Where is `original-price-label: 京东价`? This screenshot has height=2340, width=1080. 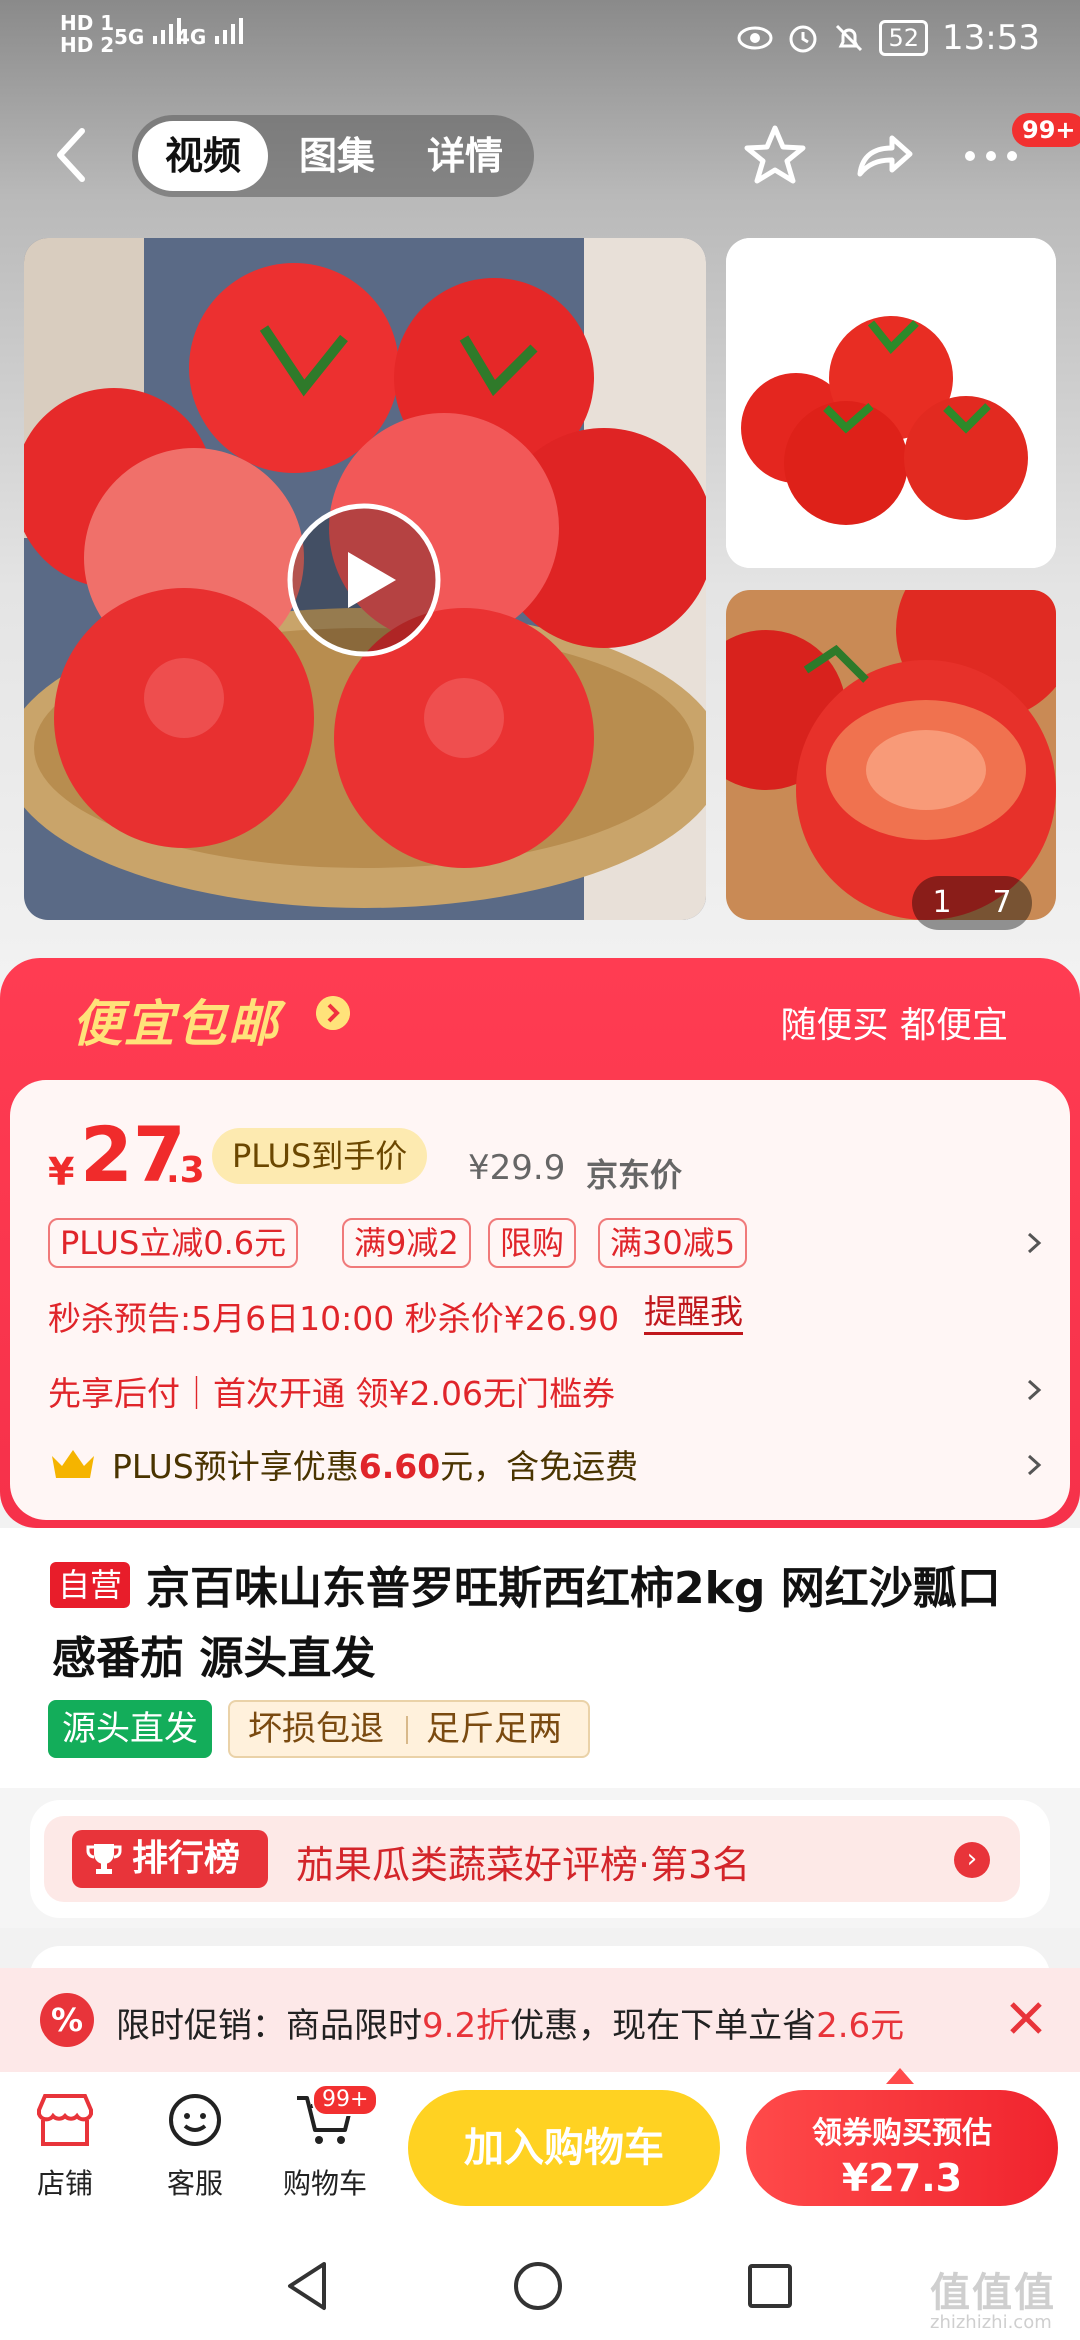 original-price-label: 京东价 is located at coordinates (634, 1175).